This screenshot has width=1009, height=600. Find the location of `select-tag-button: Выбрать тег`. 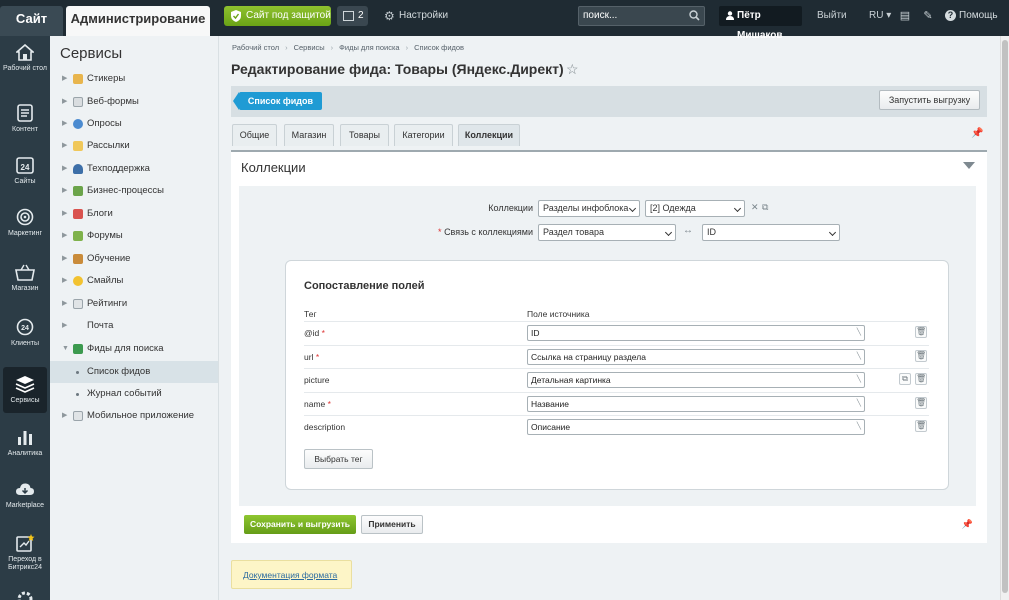

select-tag-button: Выбрать тег is located at coordinates (338, 459).